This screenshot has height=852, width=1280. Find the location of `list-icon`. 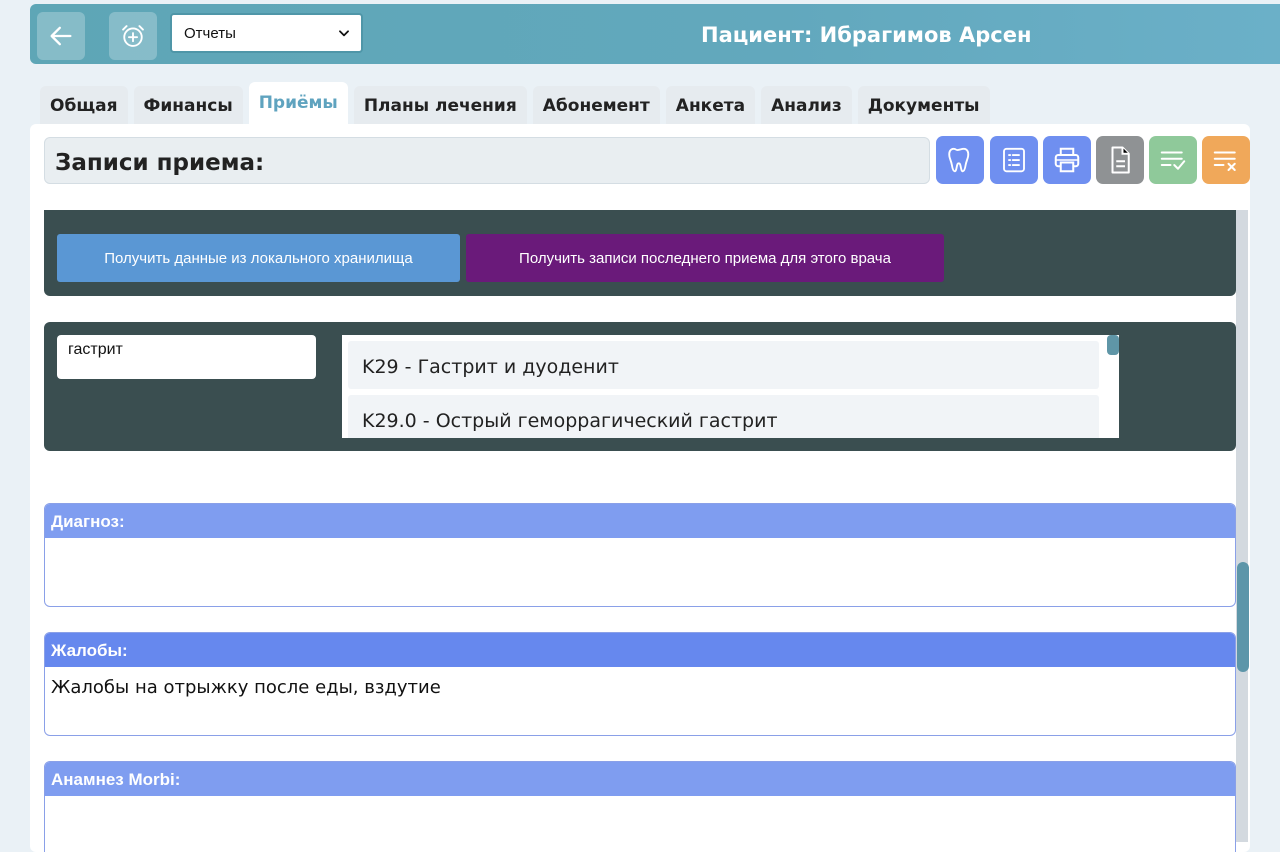

list-icon is located at coordinates (1014, 160).